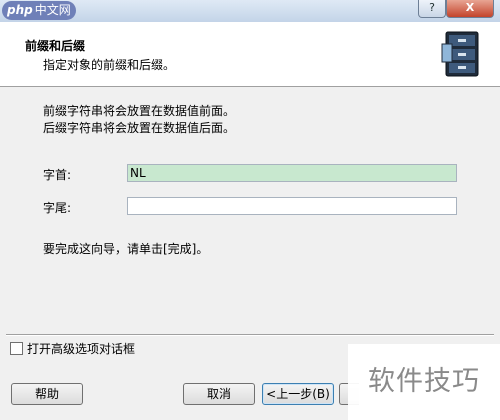 The image size is (500, 420). What do you see at coordinates (57, 208) in the screenshot?
I see `suffix-label: 字尾:` at bounding box center [57, 208].